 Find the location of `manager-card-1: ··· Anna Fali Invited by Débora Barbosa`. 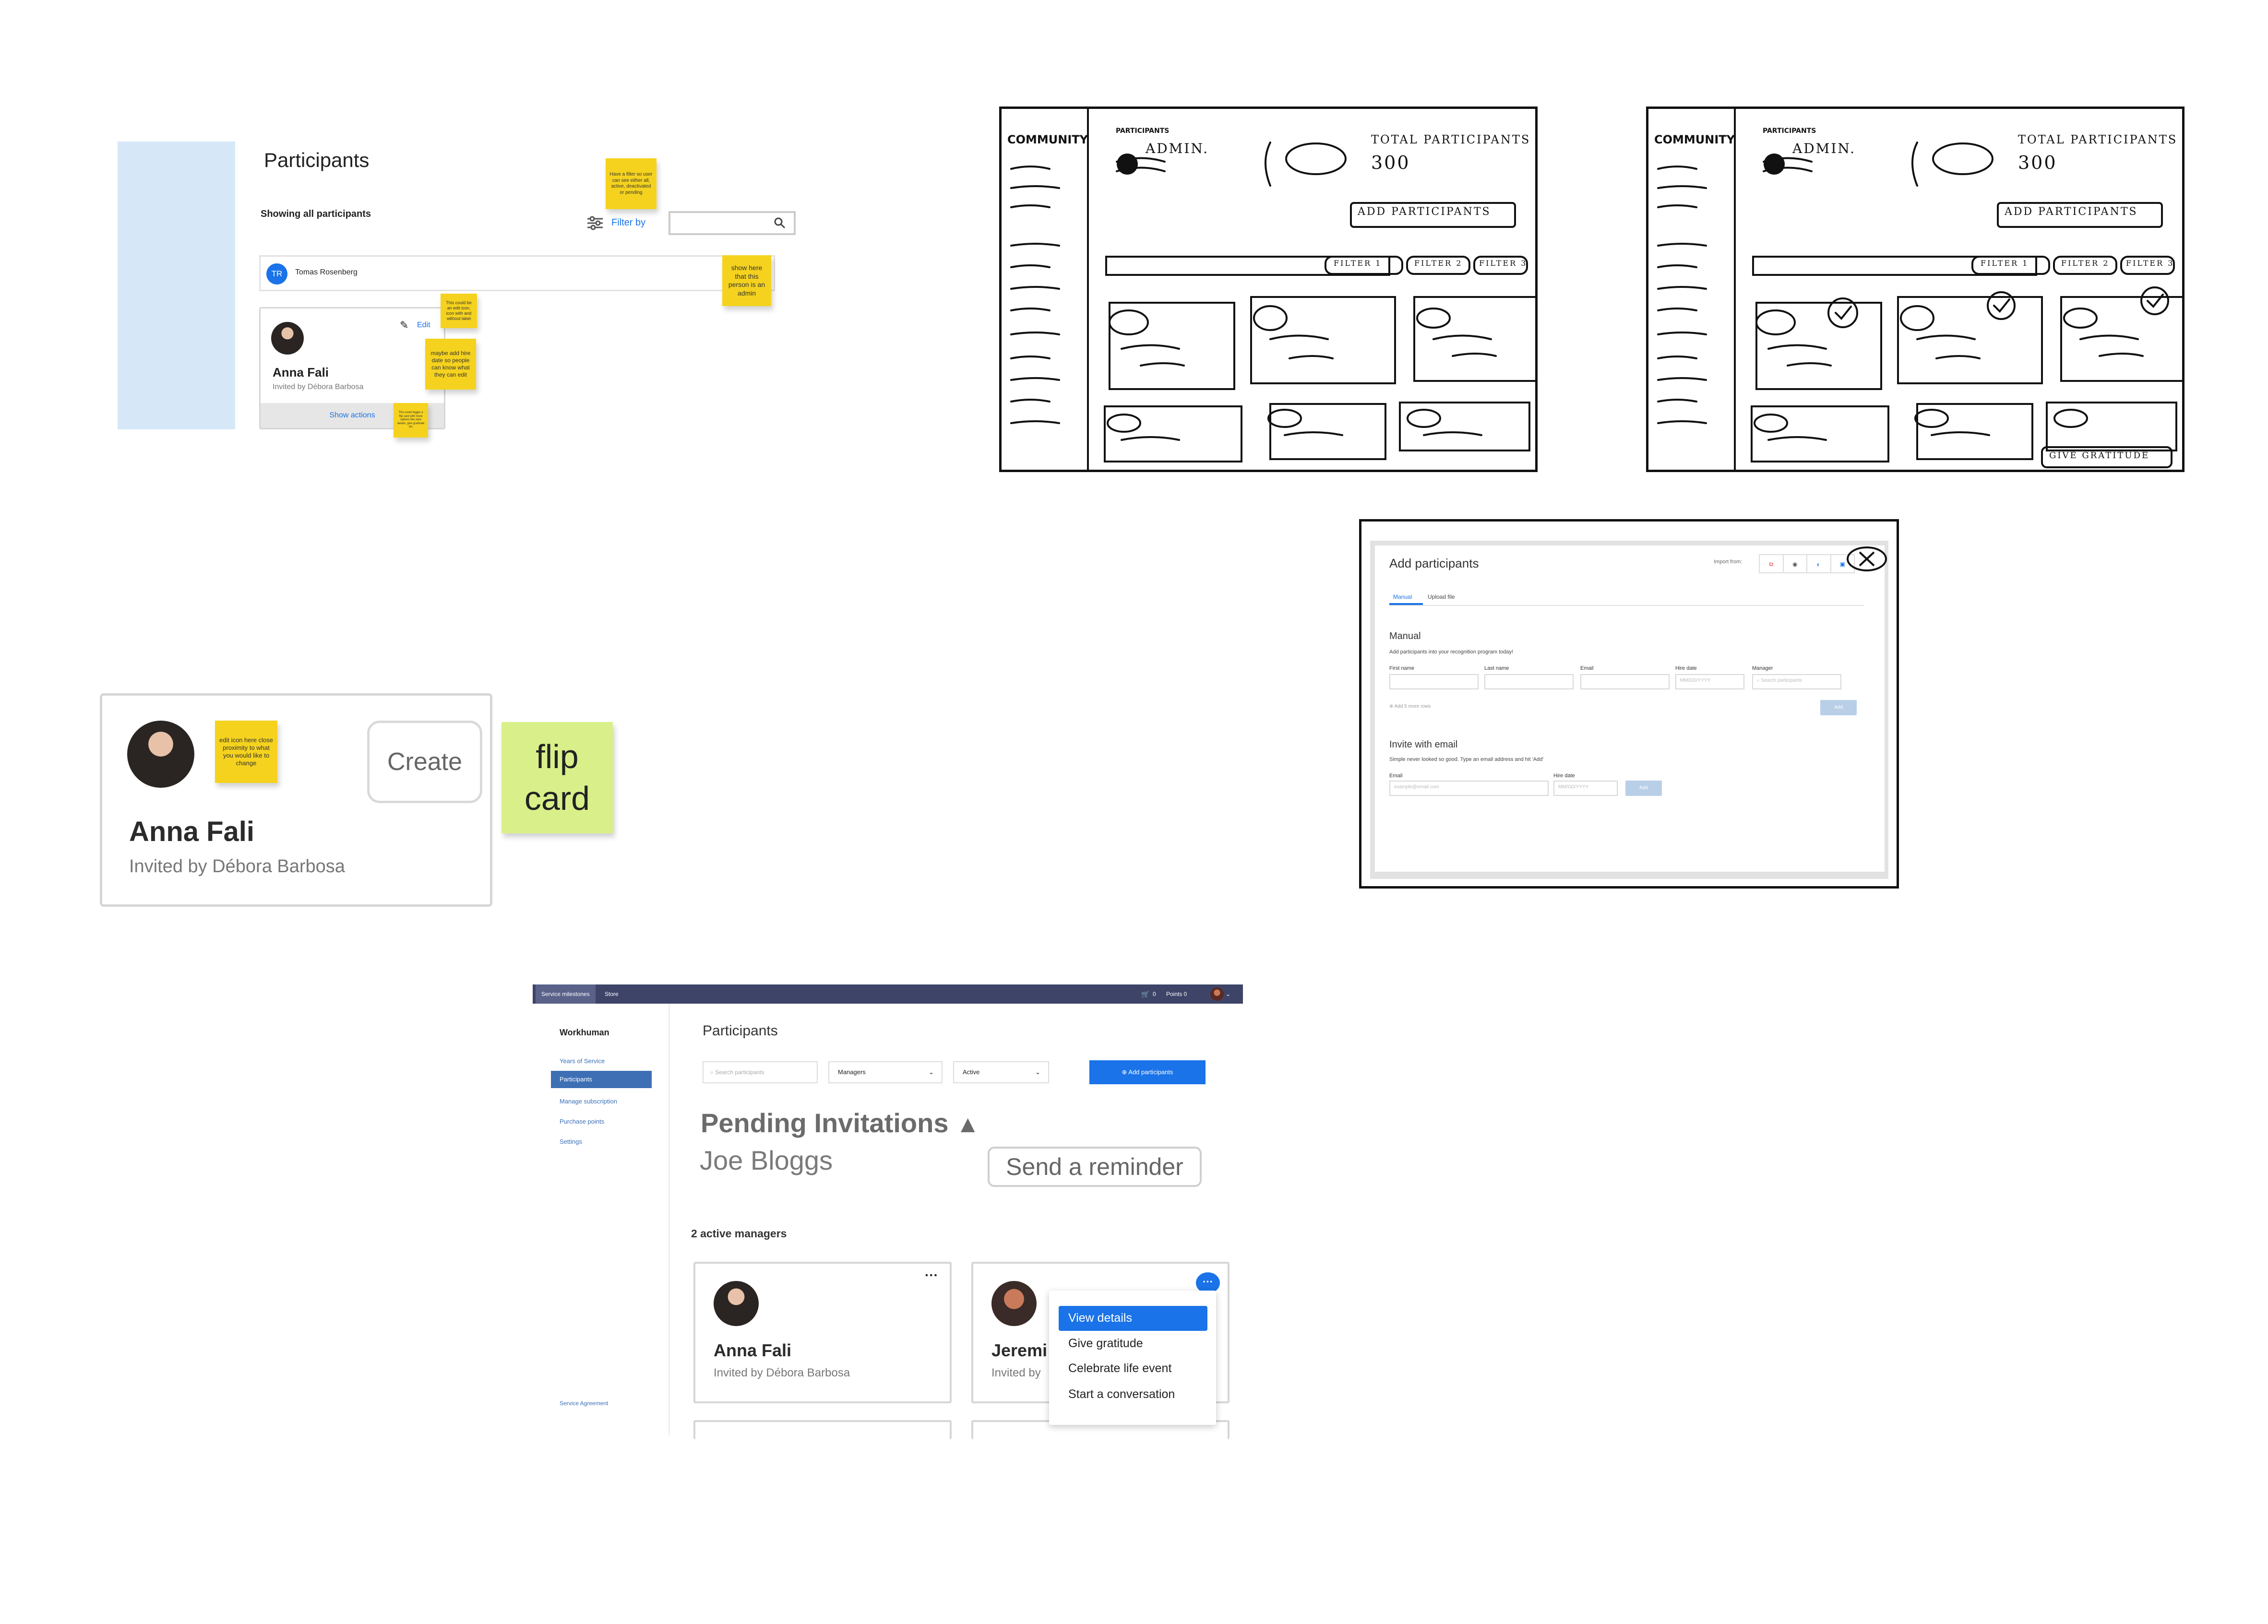

manager-card-1: ··· Anna Fali Invited by Débora Barbosa is located at coordinates (822, 1332).